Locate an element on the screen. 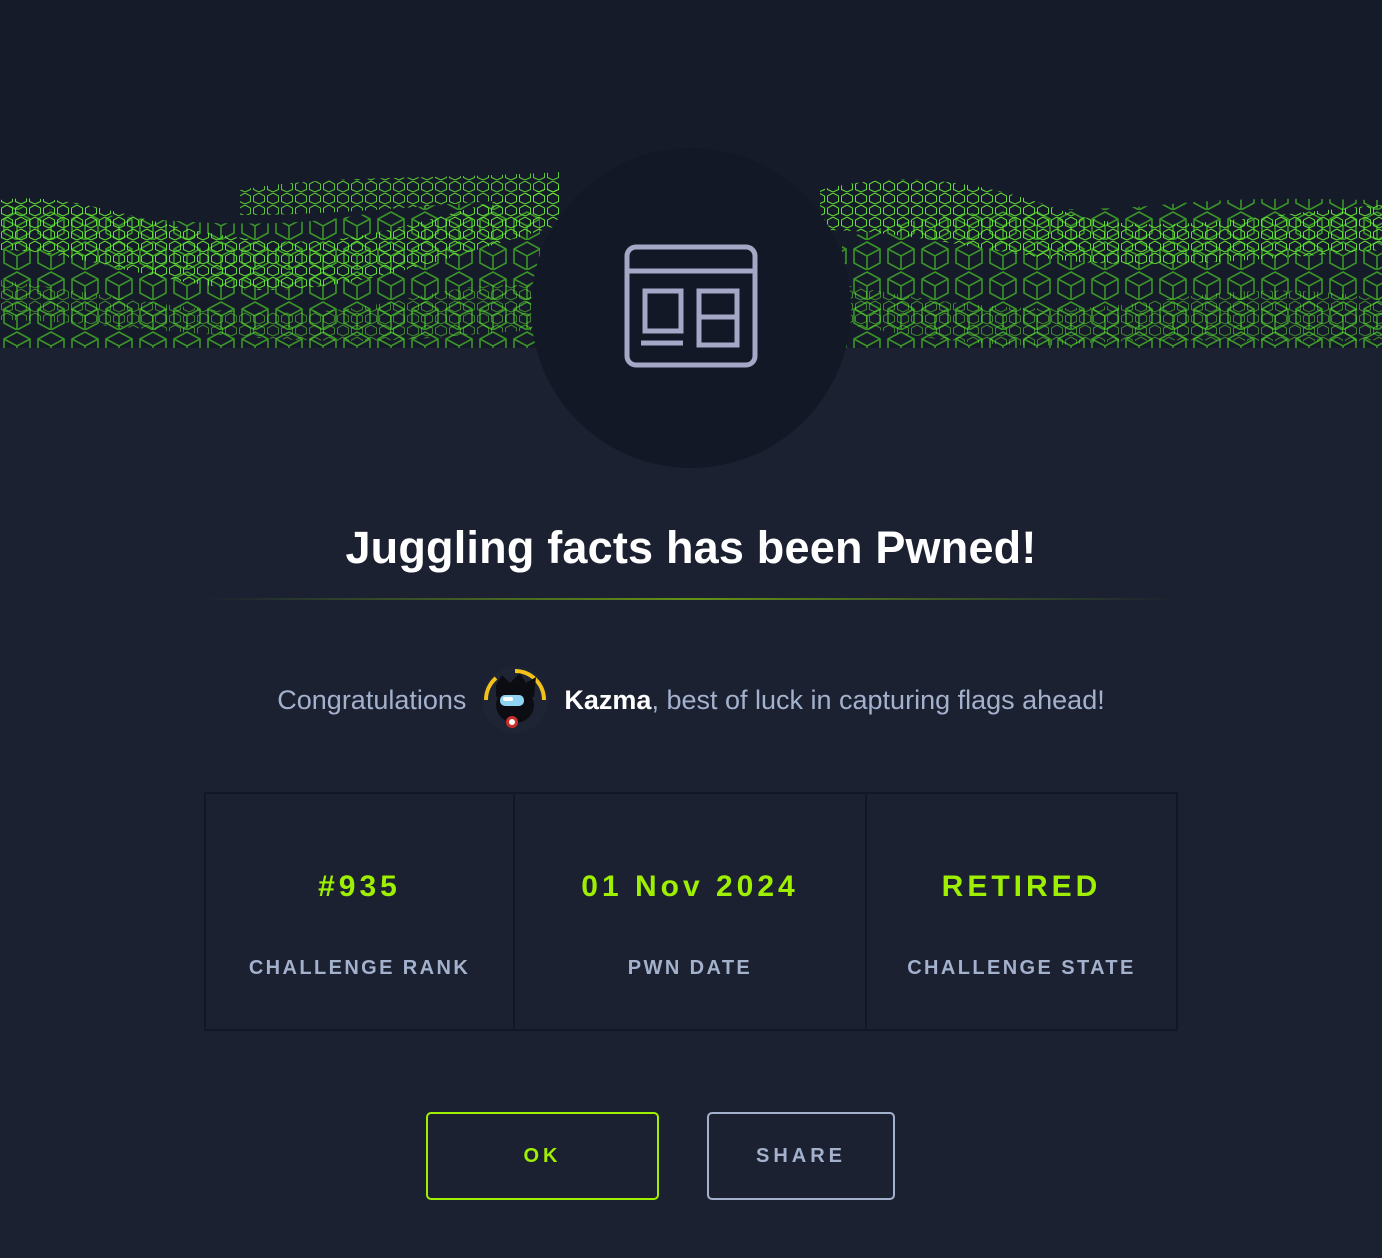  stat-challenge-state: RETIRED CHALLENGE STATE is located at coordinates (1020, 911).